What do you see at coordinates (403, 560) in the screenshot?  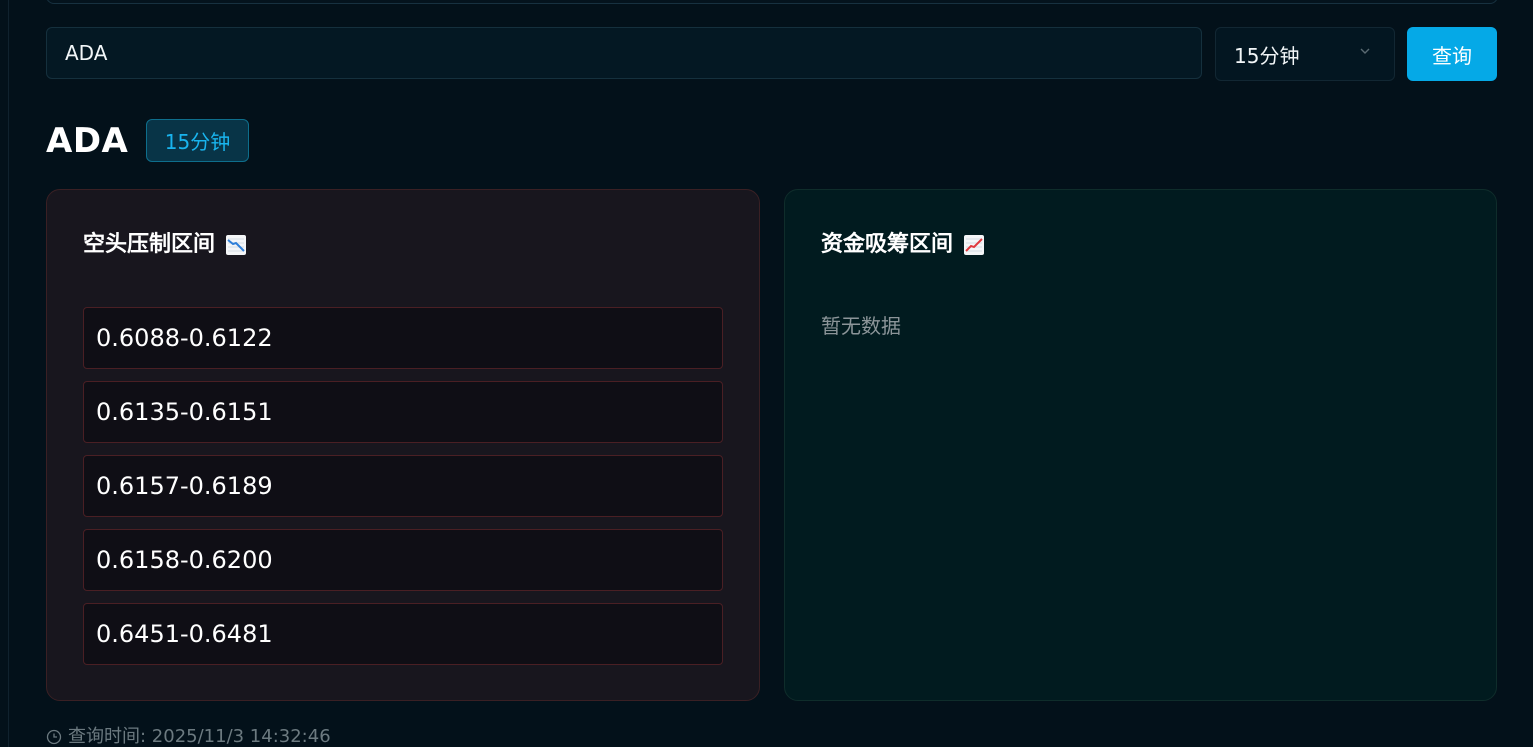 I see `range-item: 0.6158-0.6200` at bounding box center [403, 560].